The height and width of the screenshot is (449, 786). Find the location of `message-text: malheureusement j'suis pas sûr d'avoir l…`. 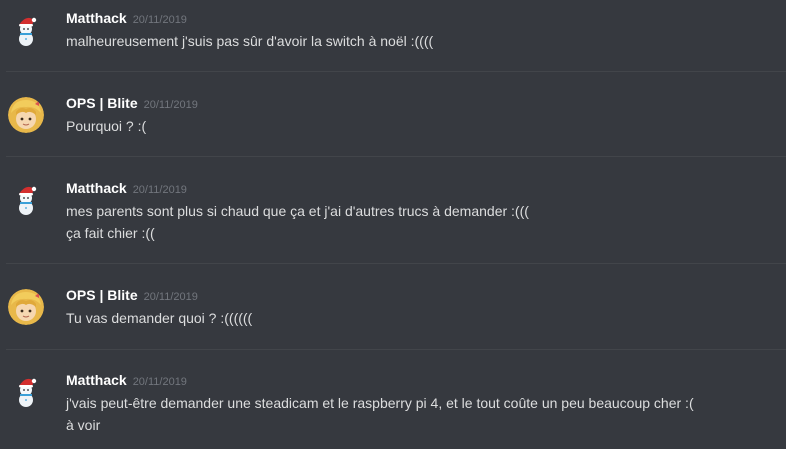

message-text: malheureusement j'suis pas sûr d'avoir l… is located at coordinates (250, 41).